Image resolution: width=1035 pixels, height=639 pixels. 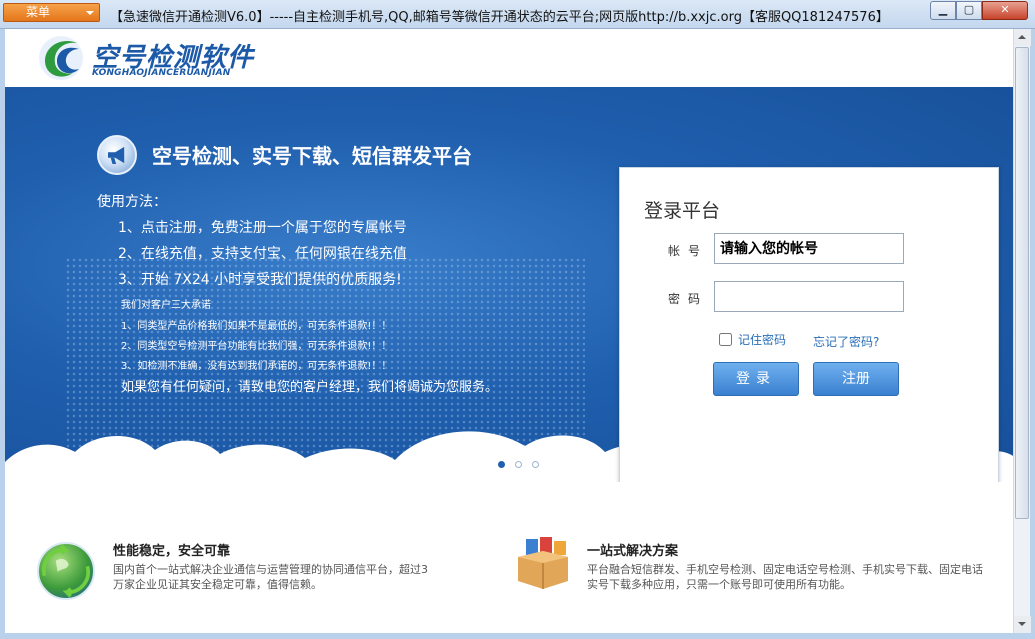 I want to click on usage-step: 3、开始 7X24 小时享受我们提供的优质服务!, so click(x=260, y=280).